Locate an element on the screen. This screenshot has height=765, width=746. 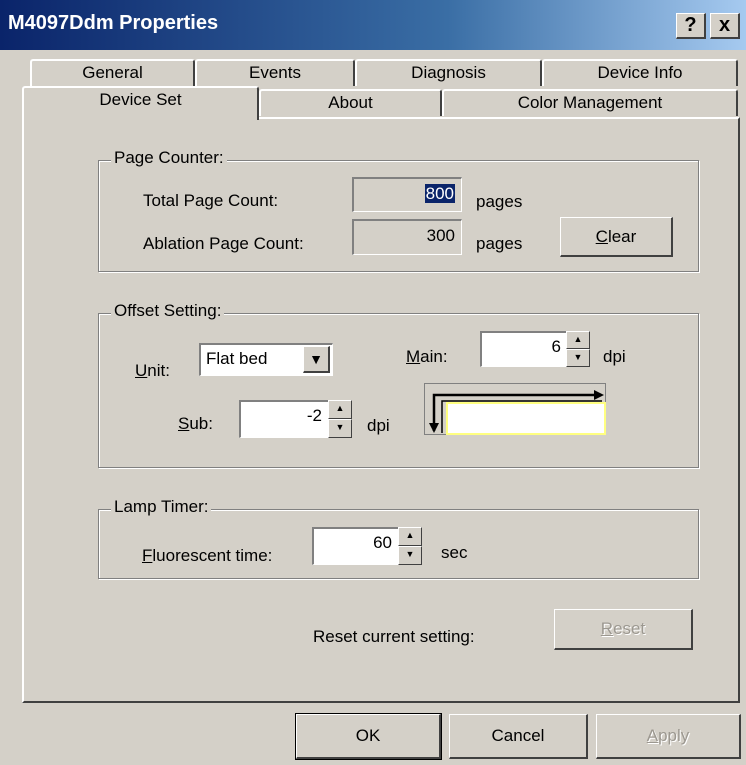
sub-label-rest: ub: is located at coordinates (201, 423).